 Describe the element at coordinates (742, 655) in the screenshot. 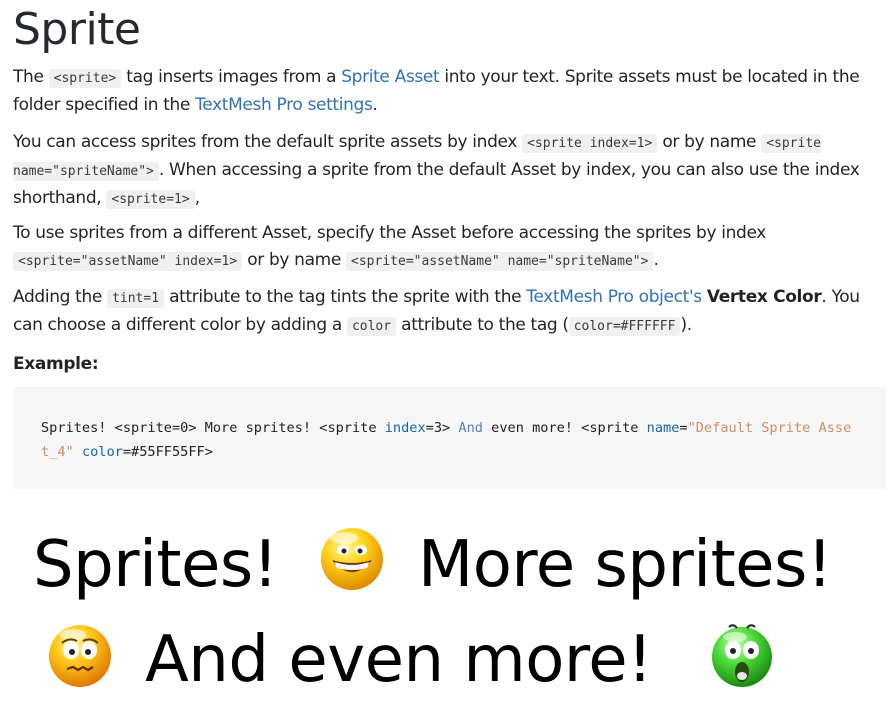

I see `shocked-face-emoji-green-icon` at that location.